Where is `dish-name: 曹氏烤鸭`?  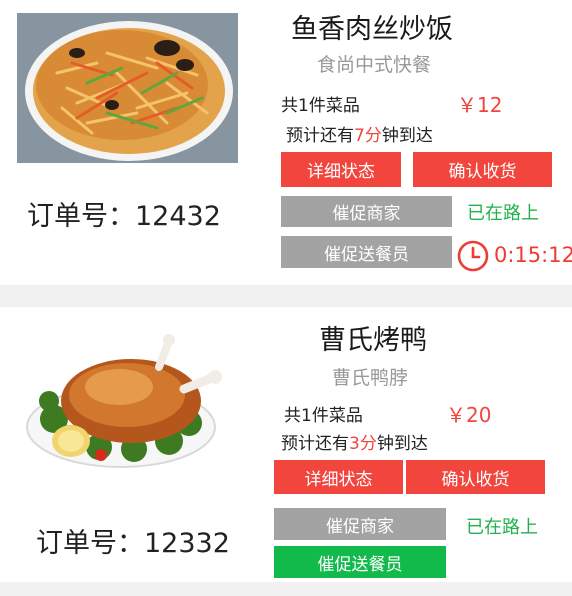
dish-name: 曹氏烤鸭 is located at coordinates (373, 340).